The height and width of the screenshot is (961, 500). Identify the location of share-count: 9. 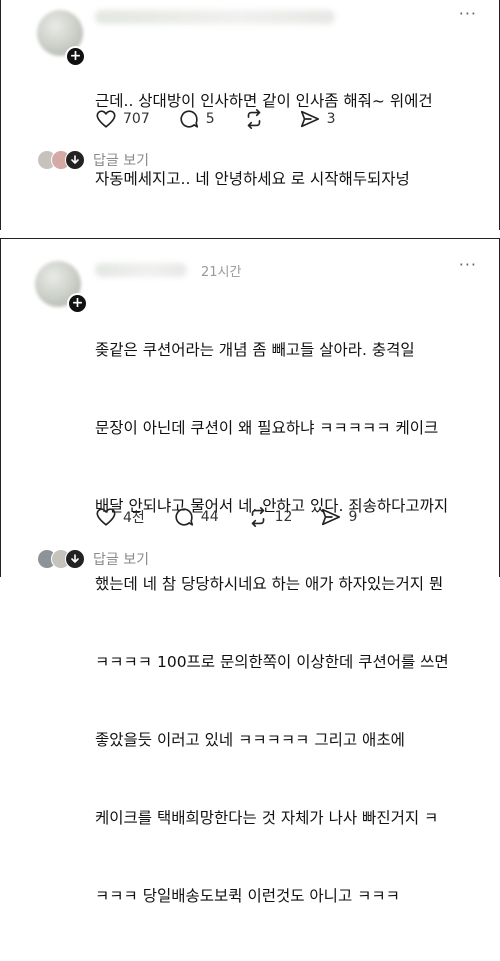
(353, 517).